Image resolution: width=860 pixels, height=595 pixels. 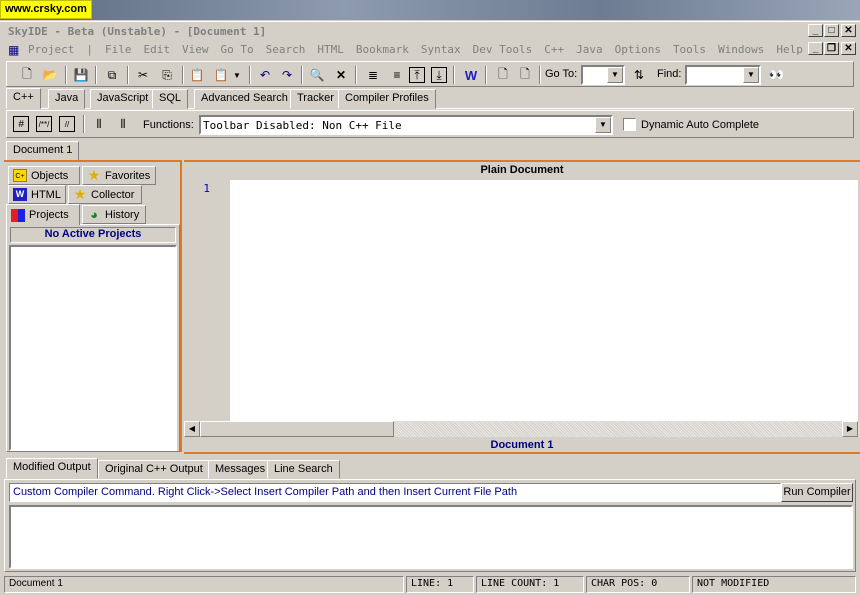 I want to click on tab-history: ◕ History, so click(x=114, y=214).